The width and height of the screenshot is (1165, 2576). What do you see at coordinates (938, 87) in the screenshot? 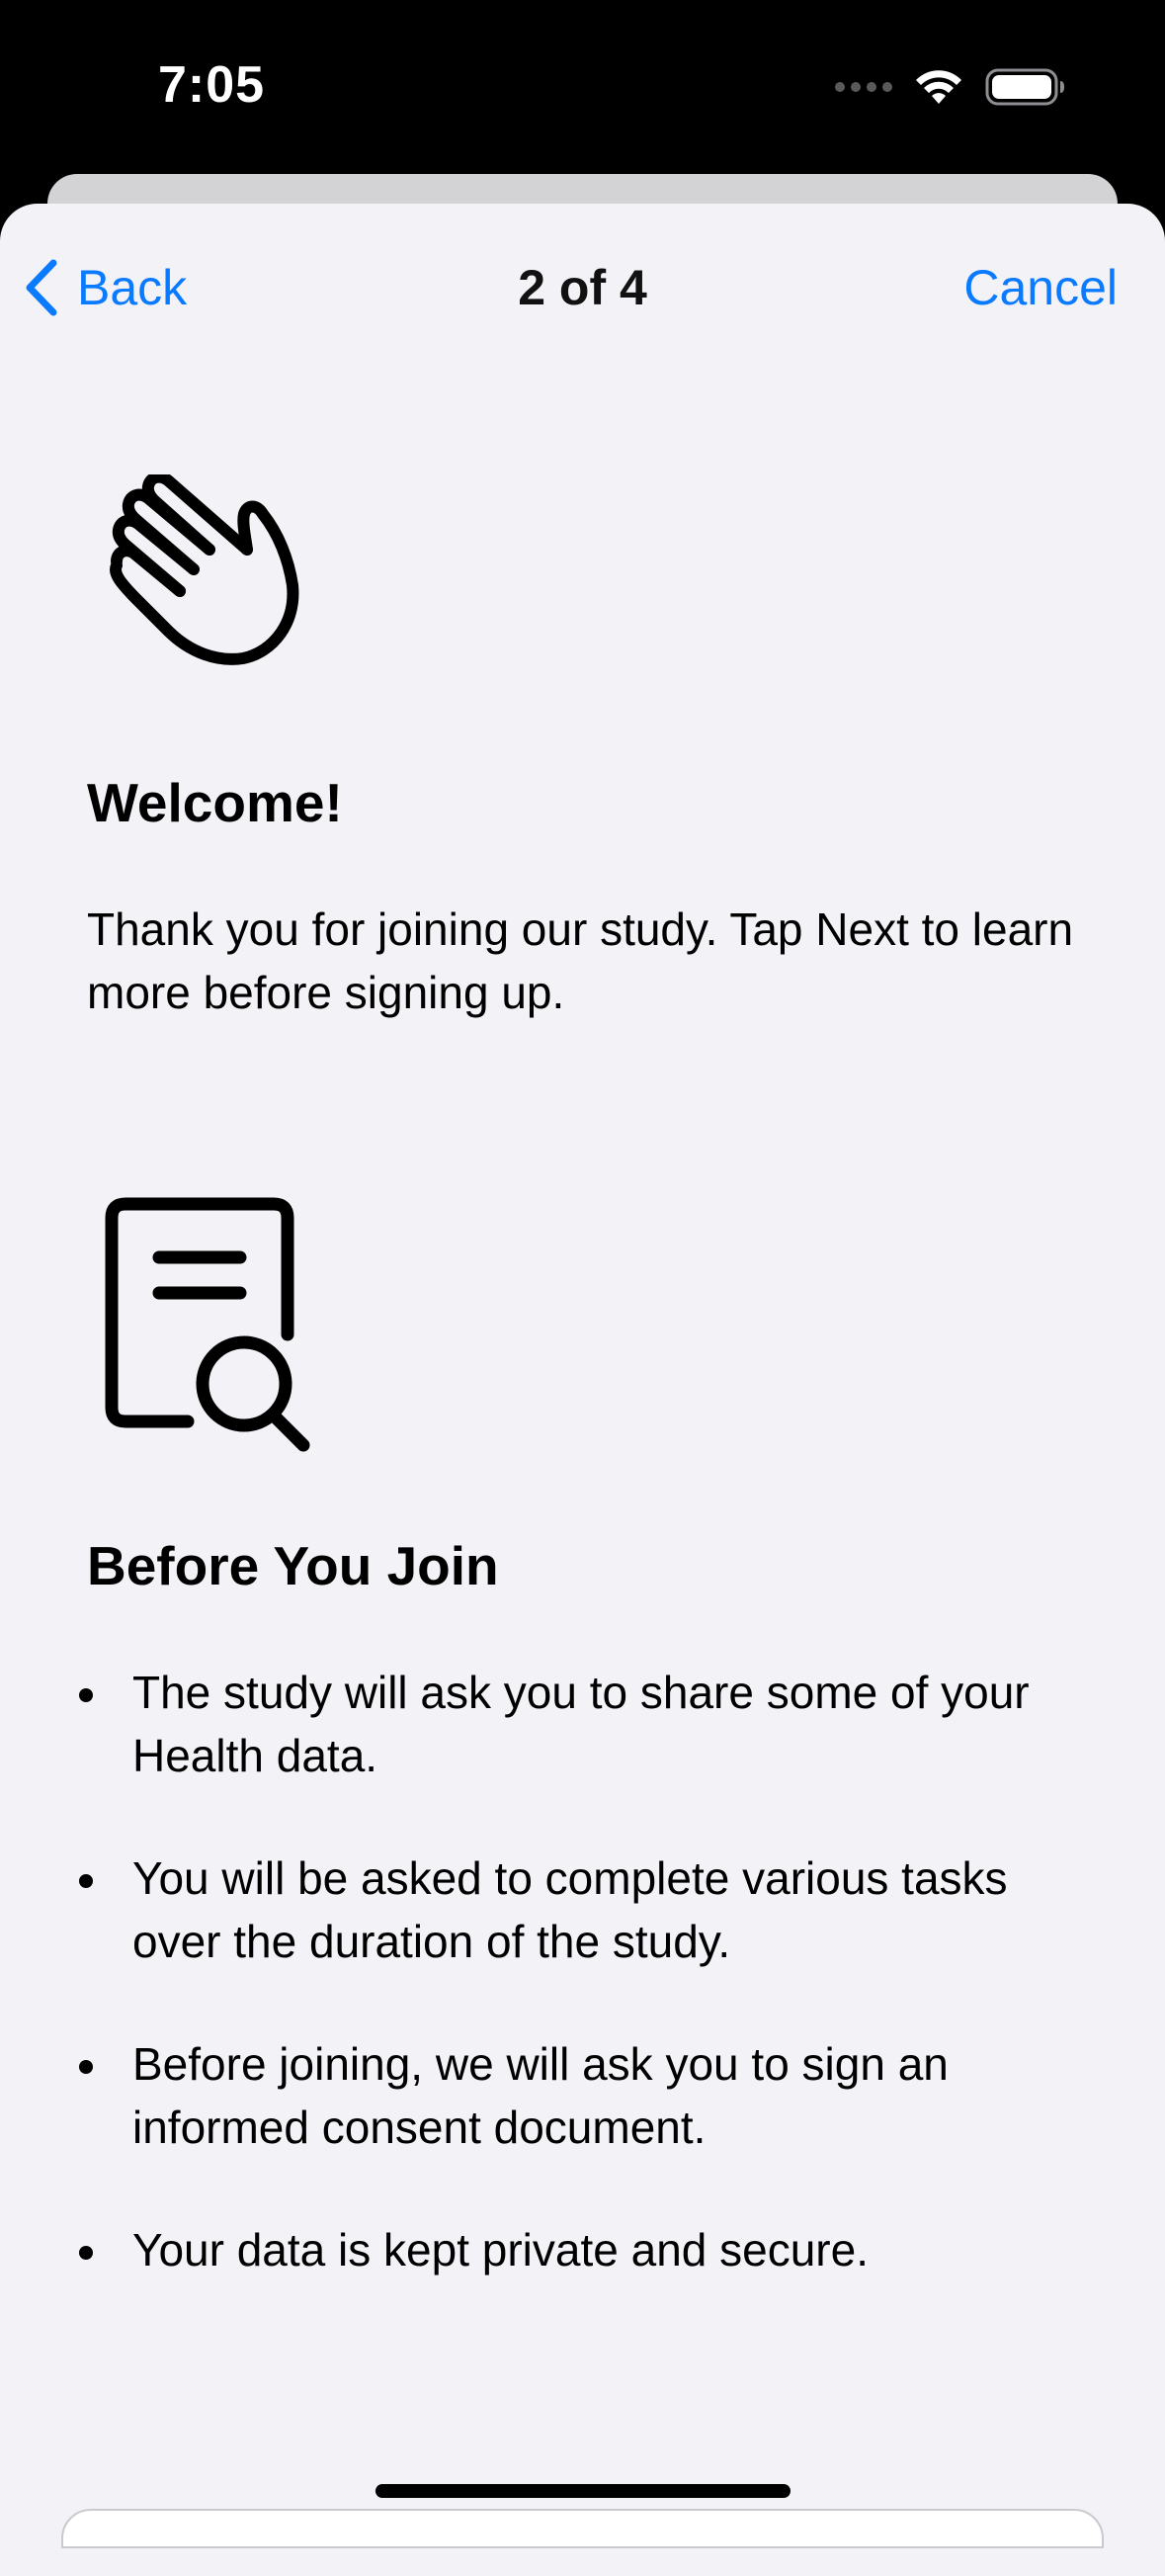
I see `wifi-icon` at bounding box center [938, 87].